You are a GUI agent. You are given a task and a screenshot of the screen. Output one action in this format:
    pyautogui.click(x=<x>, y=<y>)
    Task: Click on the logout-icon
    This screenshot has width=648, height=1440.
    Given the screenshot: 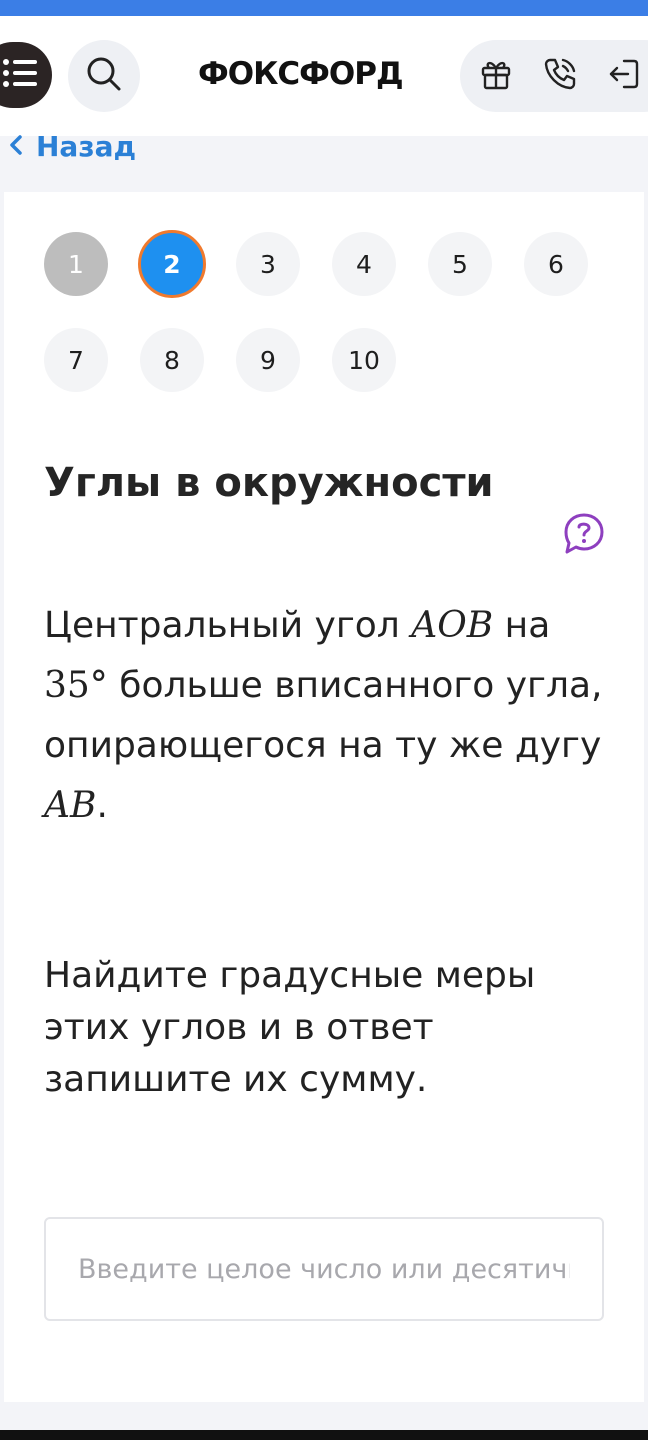 What is the action you would take?
    pyautogui.click(x=624, y=76)
    